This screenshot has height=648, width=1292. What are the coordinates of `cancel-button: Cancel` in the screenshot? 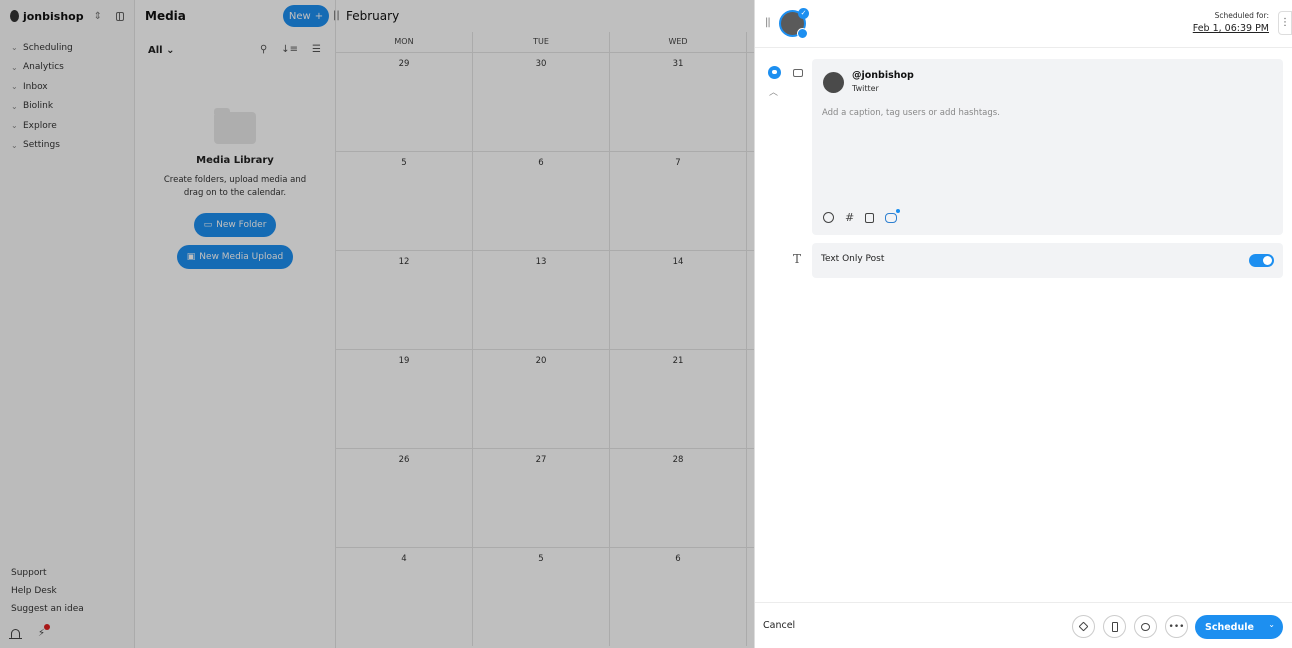 It's located at (779, 625).